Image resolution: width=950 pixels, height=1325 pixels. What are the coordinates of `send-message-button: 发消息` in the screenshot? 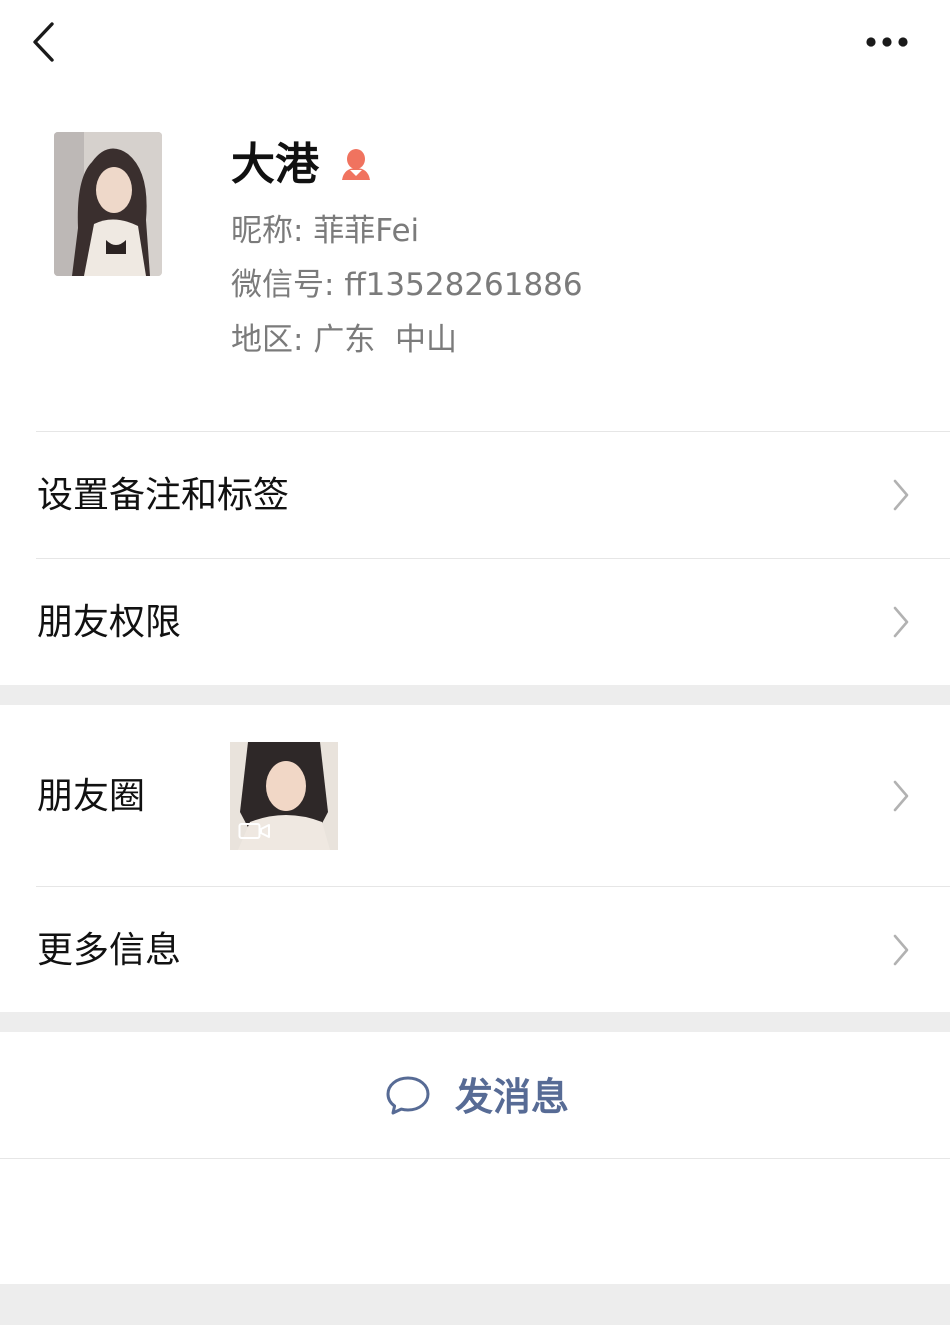 It's located at (475, 1095).